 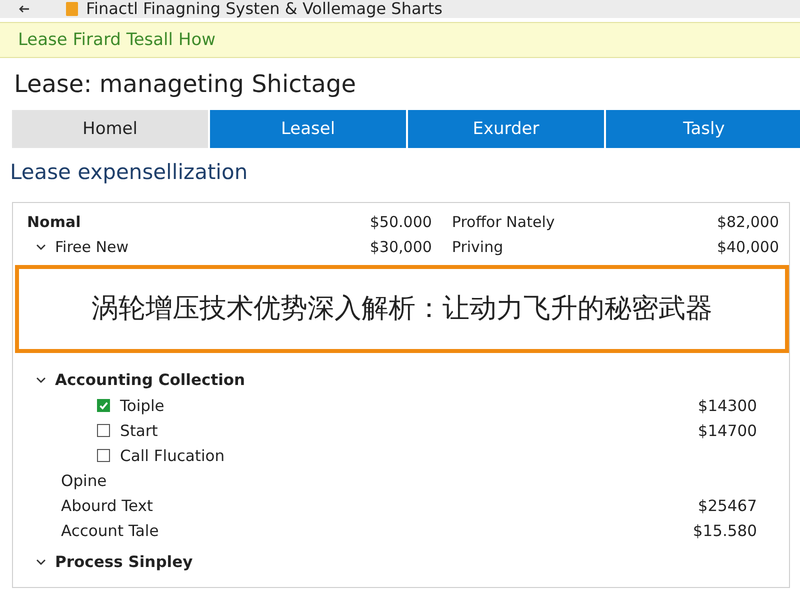 I want to click on app-icon, so click(x=72, y=9).